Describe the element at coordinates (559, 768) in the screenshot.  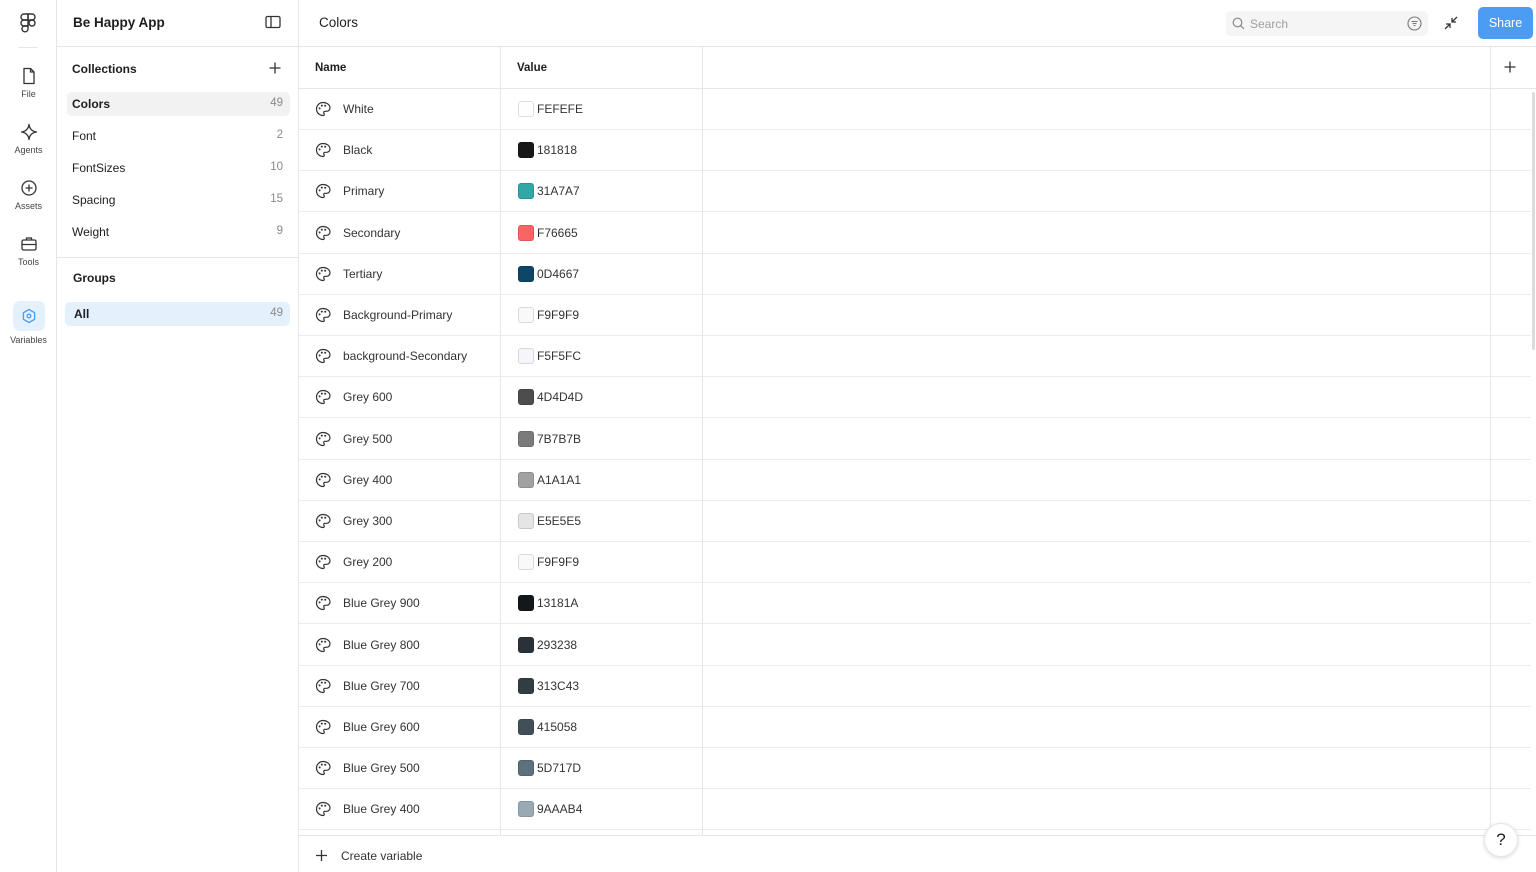
I see `variable-value: 5D717D` at that location.